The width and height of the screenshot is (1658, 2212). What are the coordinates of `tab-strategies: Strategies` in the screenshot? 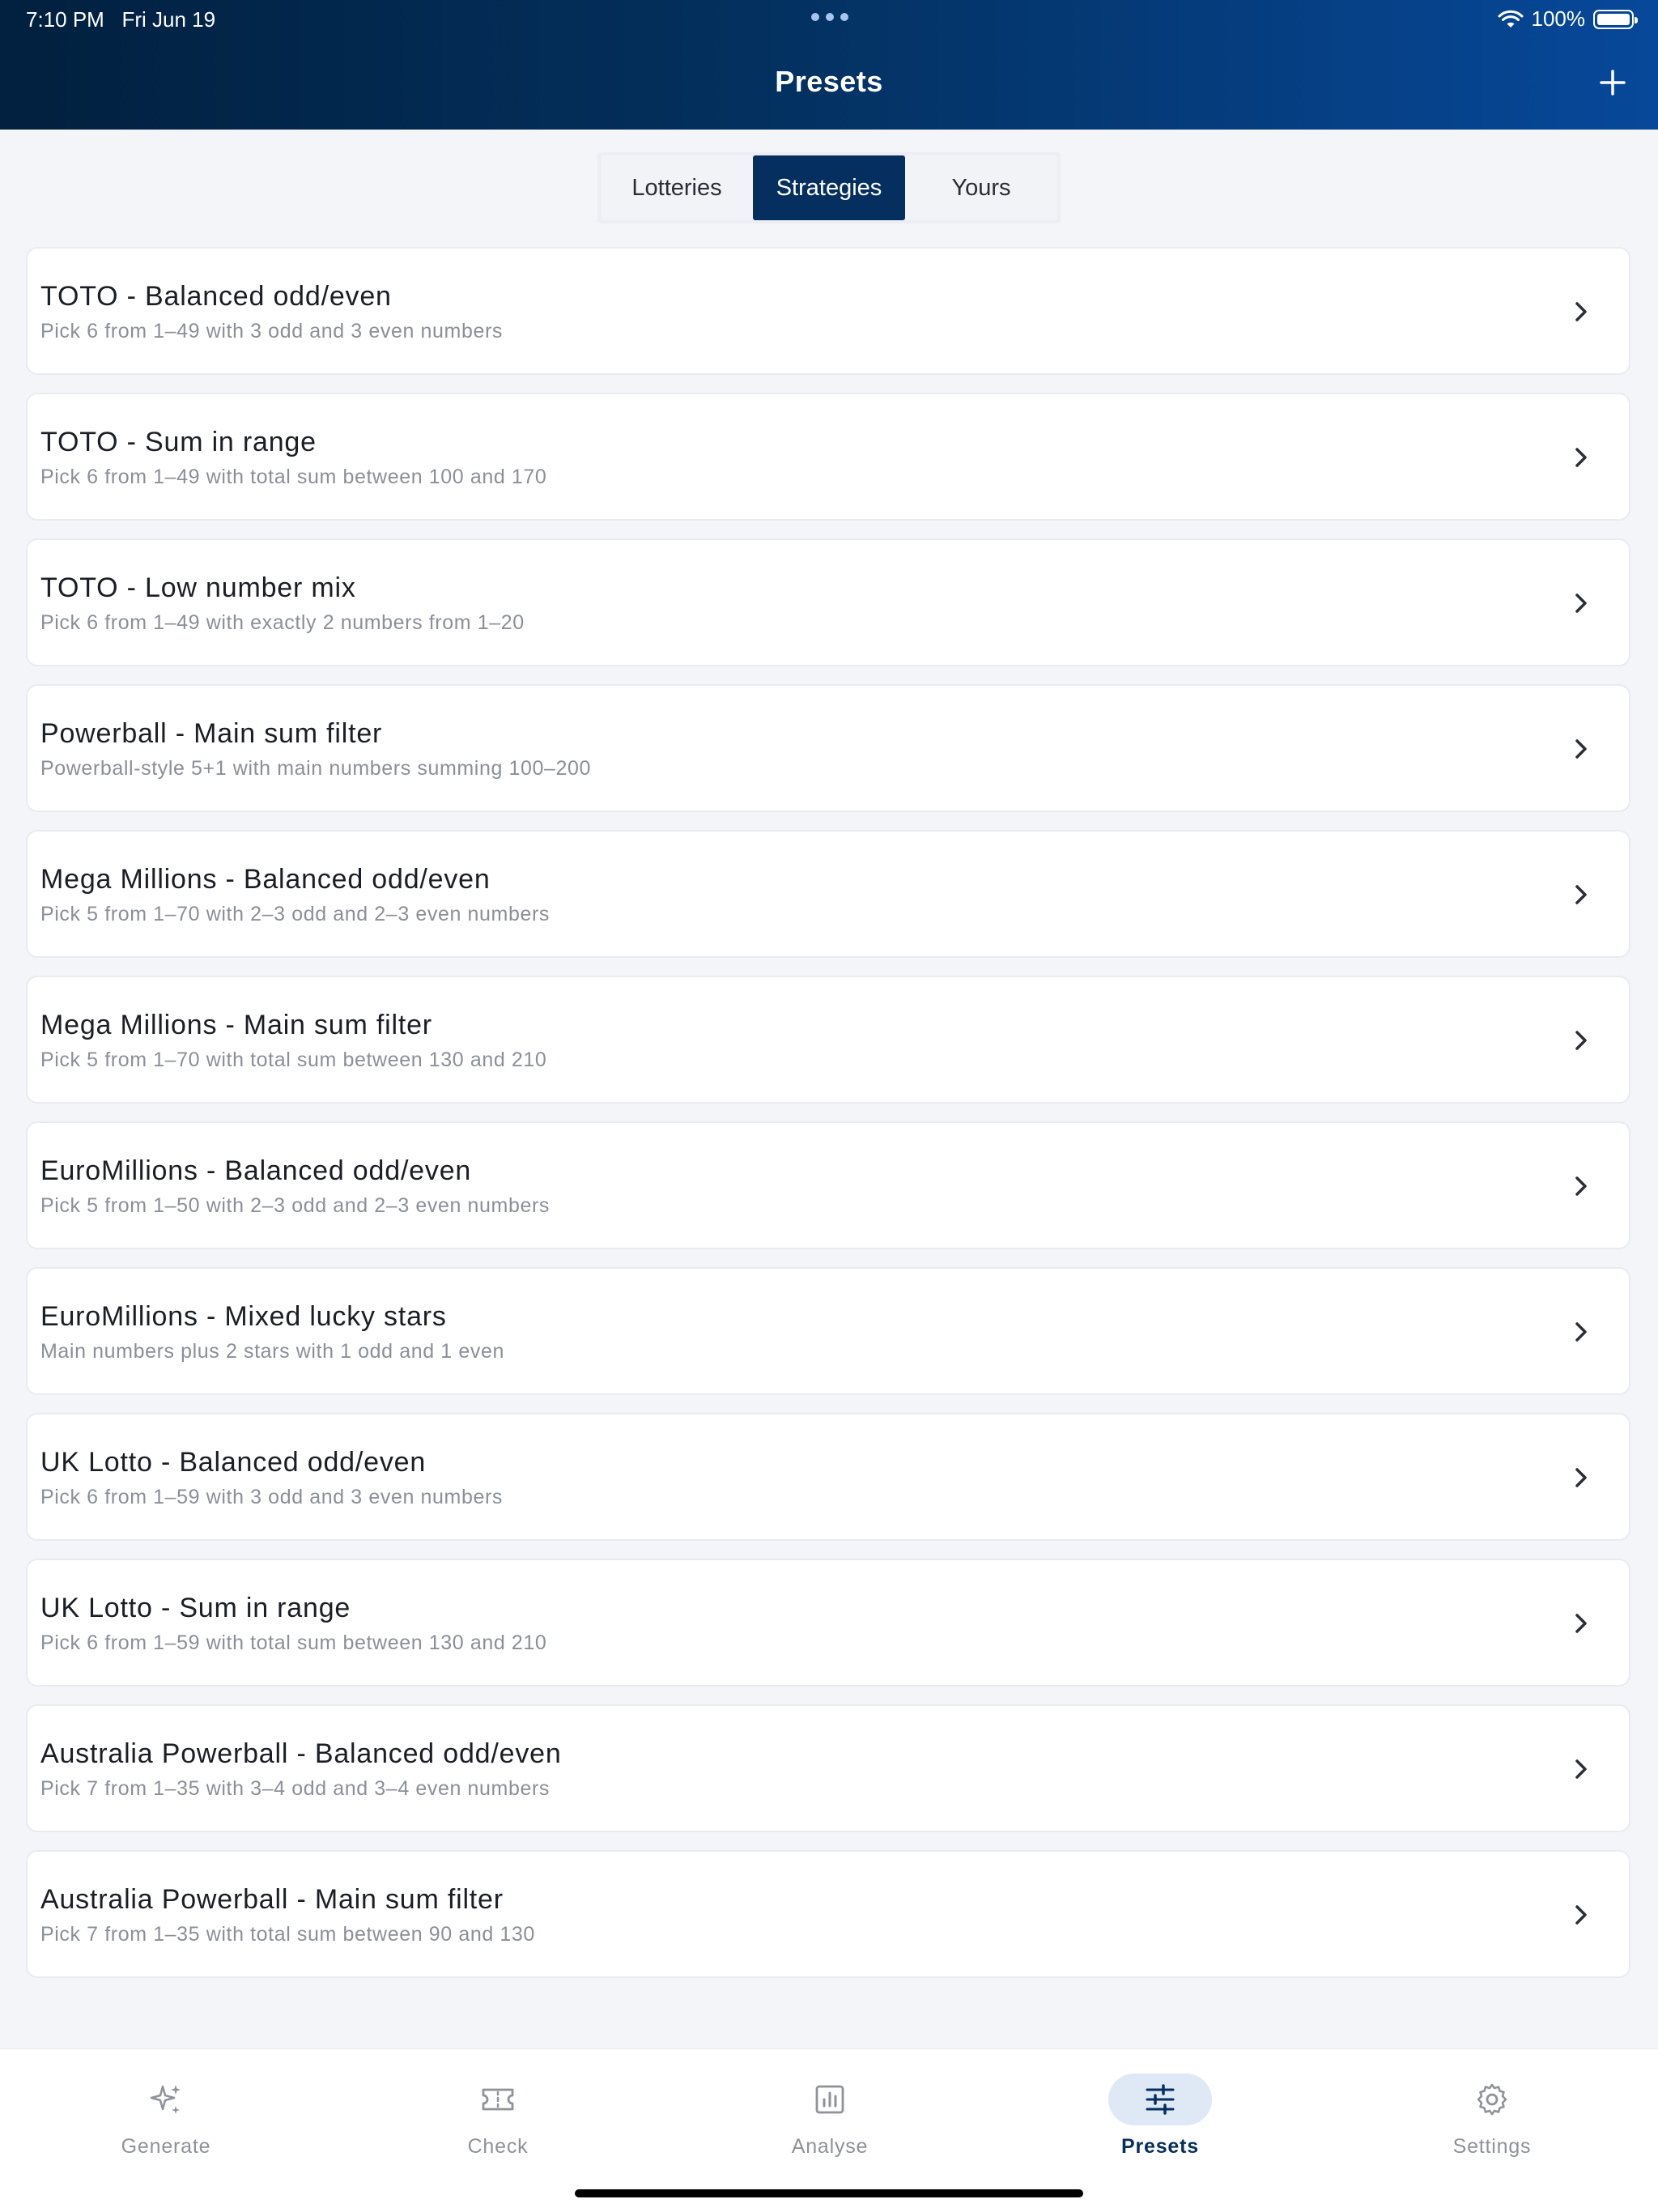 It's located at (829, 187).